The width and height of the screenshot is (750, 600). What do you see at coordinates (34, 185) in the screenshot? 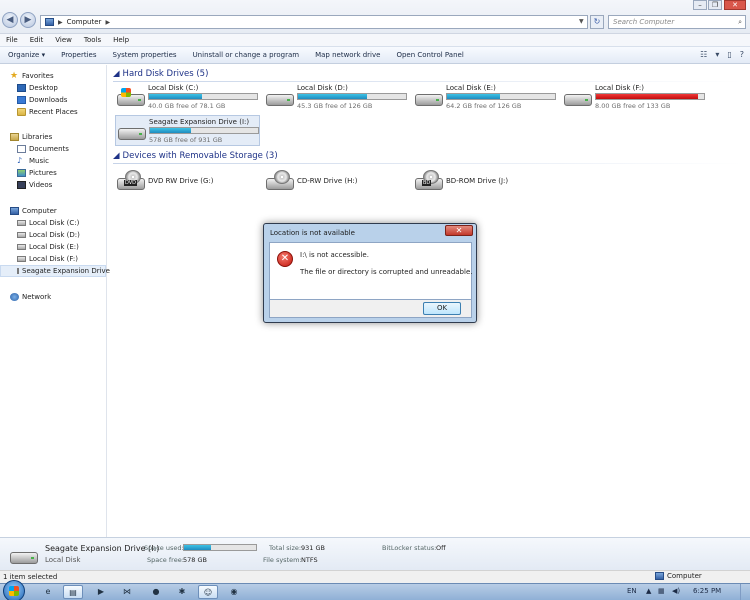
I see `sidebar-item-videos: Videos` at bounding box center [34, 185].